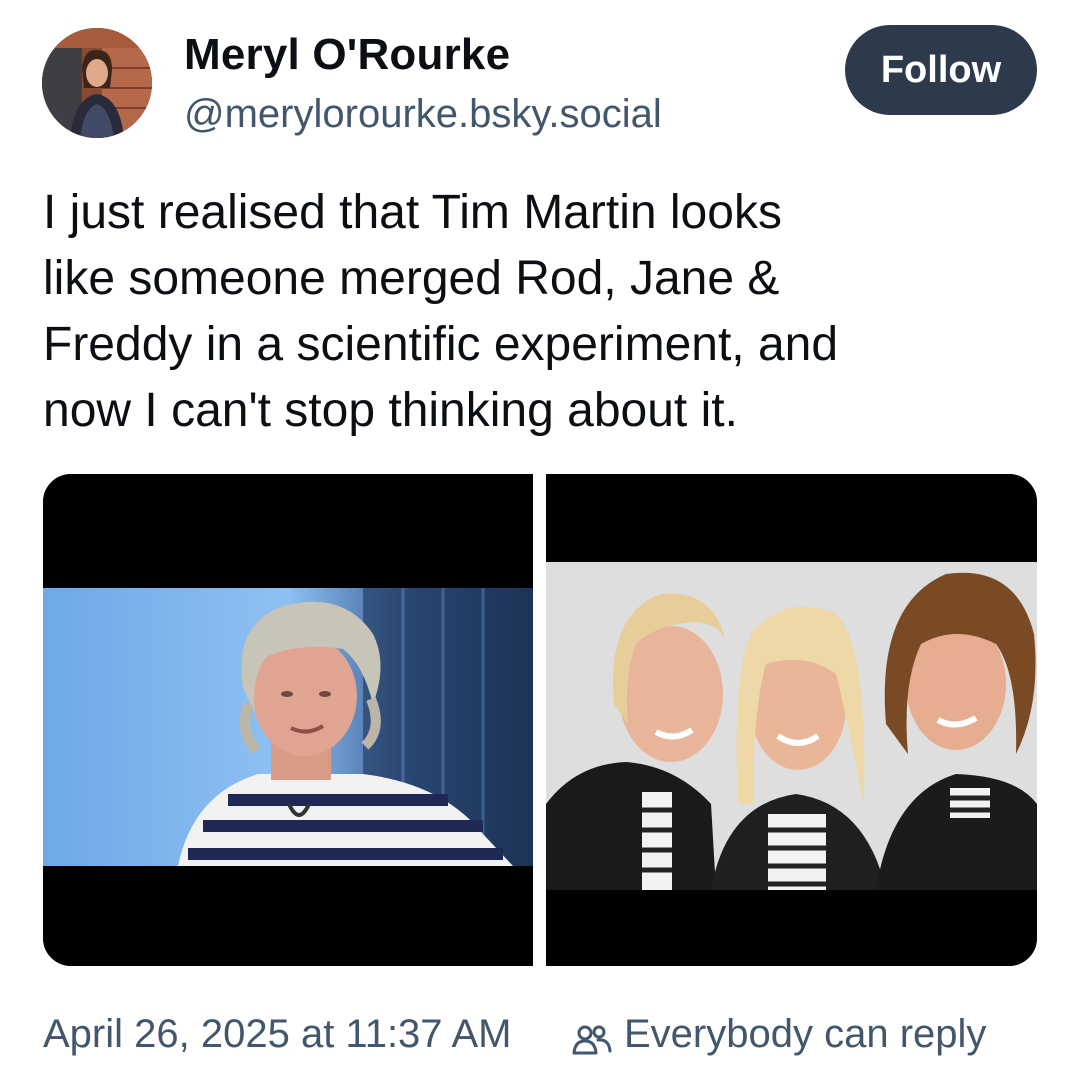  I want to click on post-text-line: Freddy in a scientific experiment, and, so click(441, 344).